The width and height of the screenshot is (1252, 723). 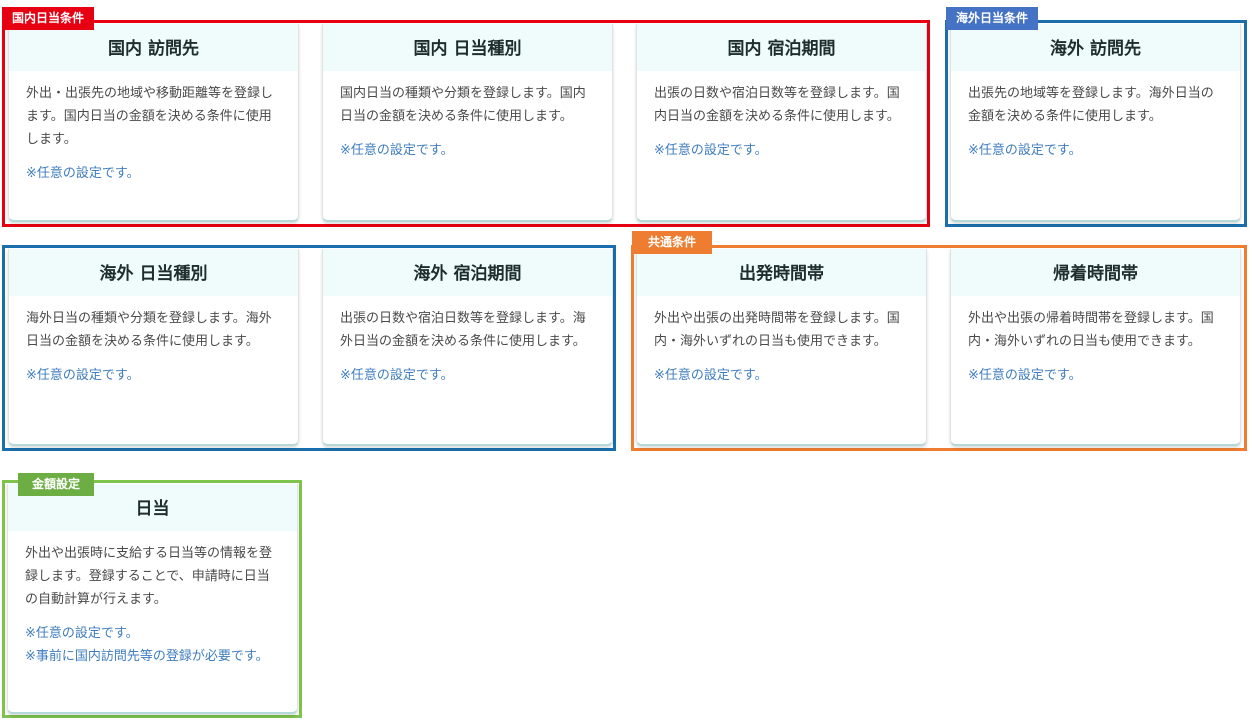 What do you see at coordinates (777, 105) in the screenshot?
I see `card-description: 出張の日数や宿泊日数等を登録します。国内日当の金額を決める条件に使用します。` at bounding box center [777, 105].